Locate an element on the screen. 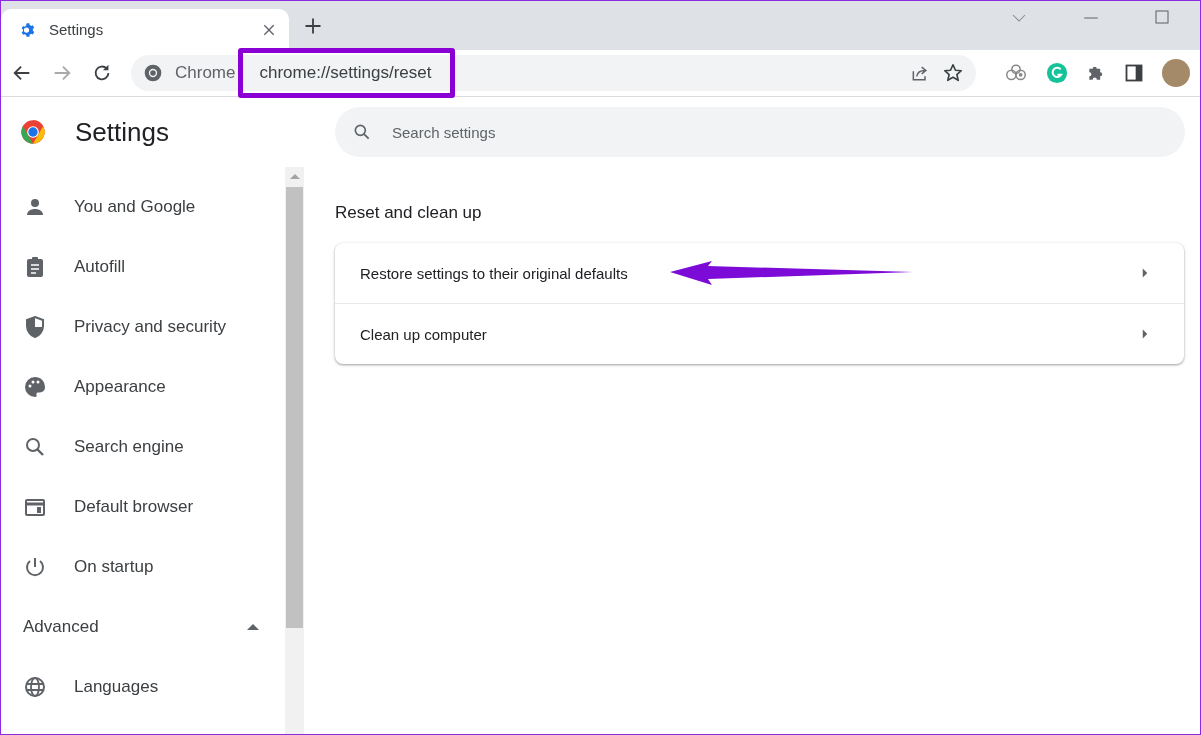 The height and width of the screenshot is (735, 1201). search-icon is located at coordinates (362, 132).